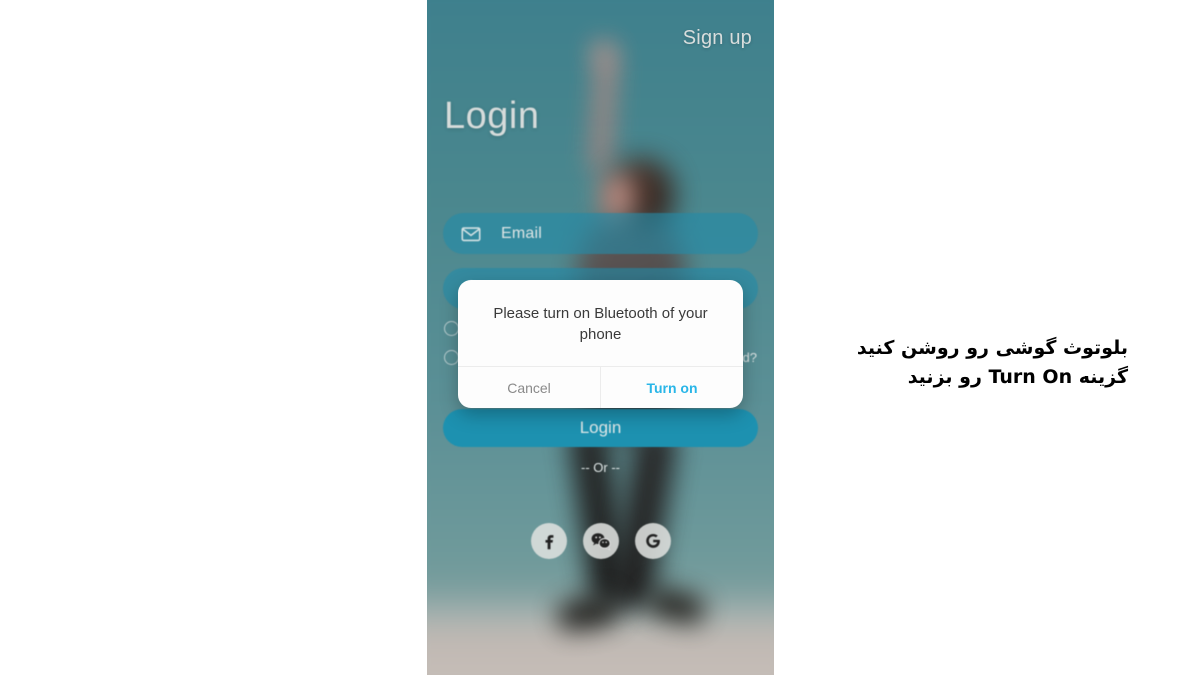 The image size is (1200, 675). I want to click on facebook-login-button, so click(548, 541).